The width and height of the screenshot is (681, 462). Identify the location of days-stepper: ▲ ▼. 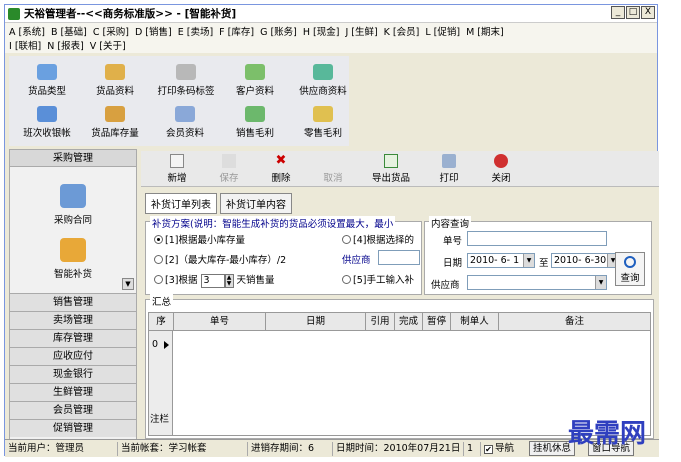
(229, 280).